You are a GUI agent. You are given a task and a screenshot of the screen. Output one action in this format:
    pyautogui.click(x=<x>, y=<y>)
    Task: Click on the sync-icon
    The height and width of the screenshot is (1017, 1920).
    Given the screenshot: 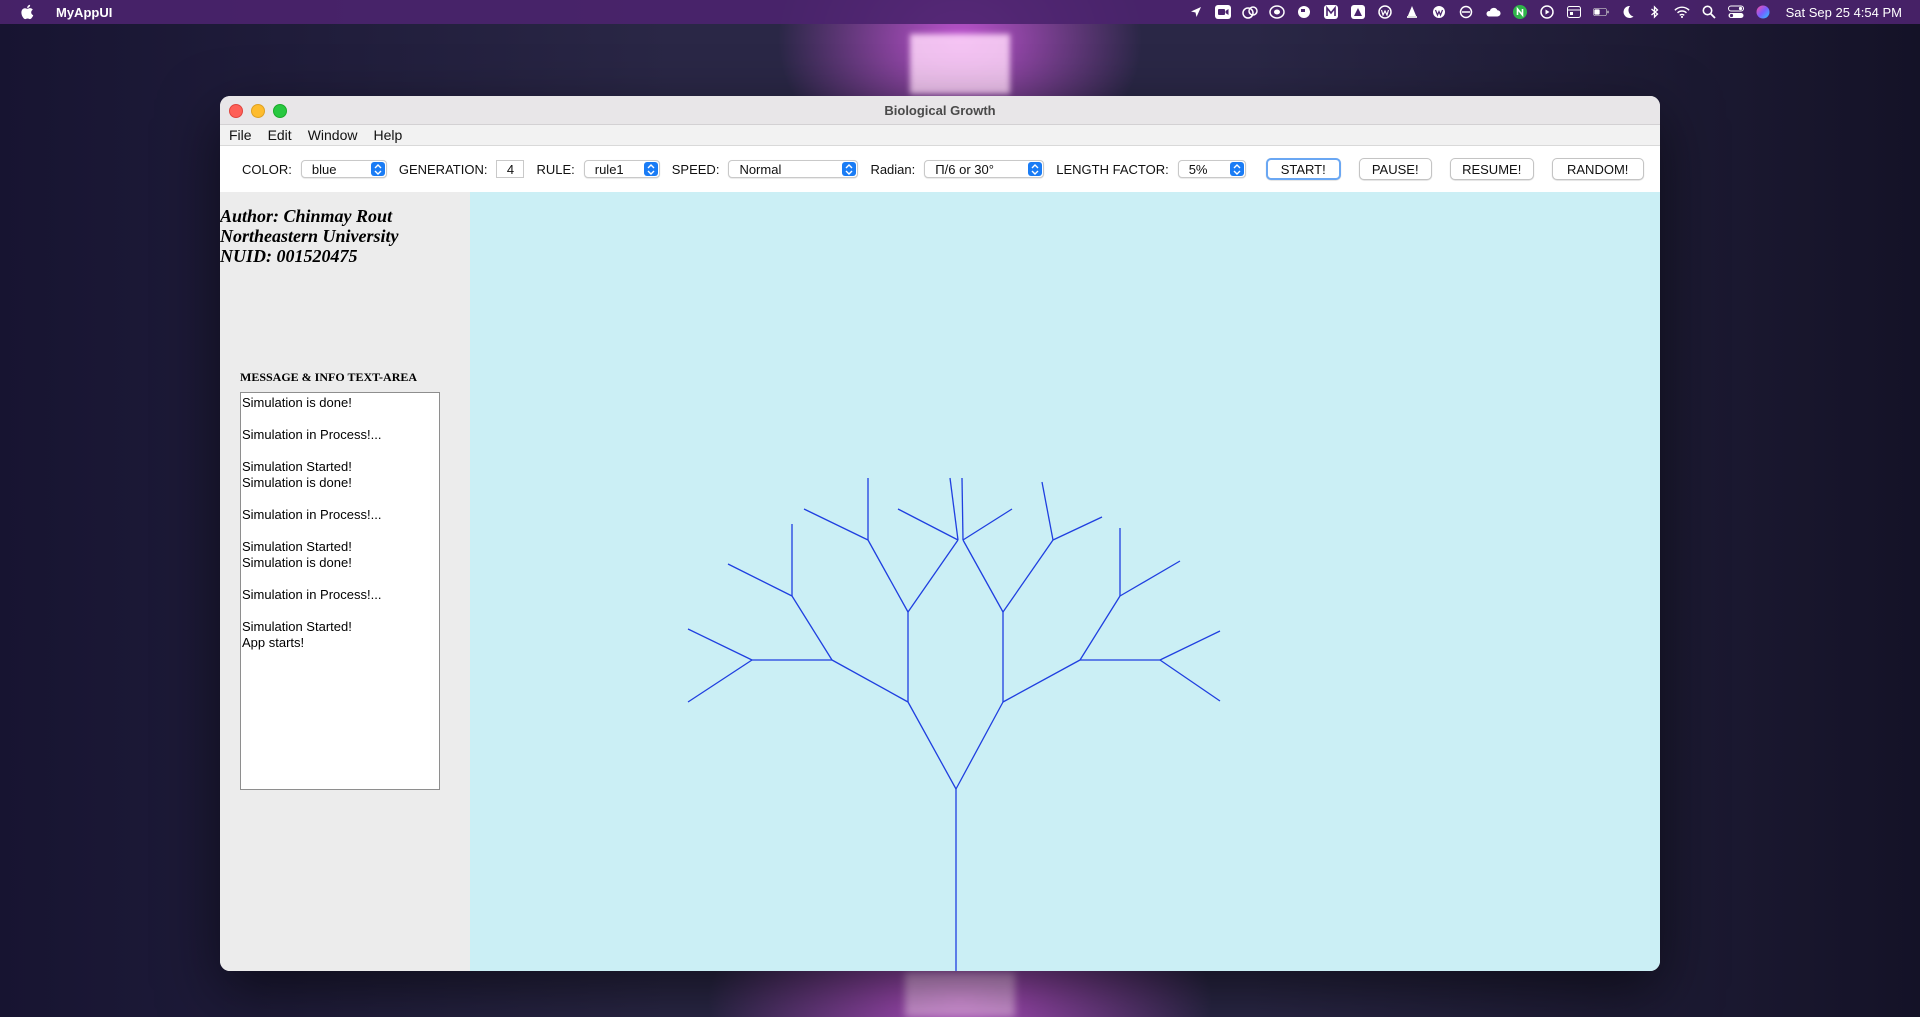 What is the action you would take?
    pyautogui.click(x=1466, y=12)
    